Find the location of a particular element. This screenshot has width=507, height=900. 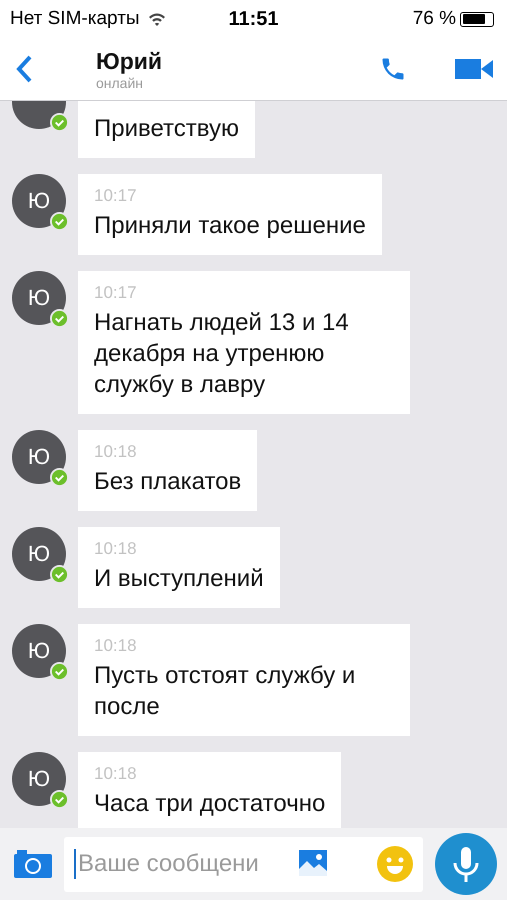

message-text: Нагнать людей 13 и 14 декабря на утренюю службу в лавру is located at coordinates (222, 354).